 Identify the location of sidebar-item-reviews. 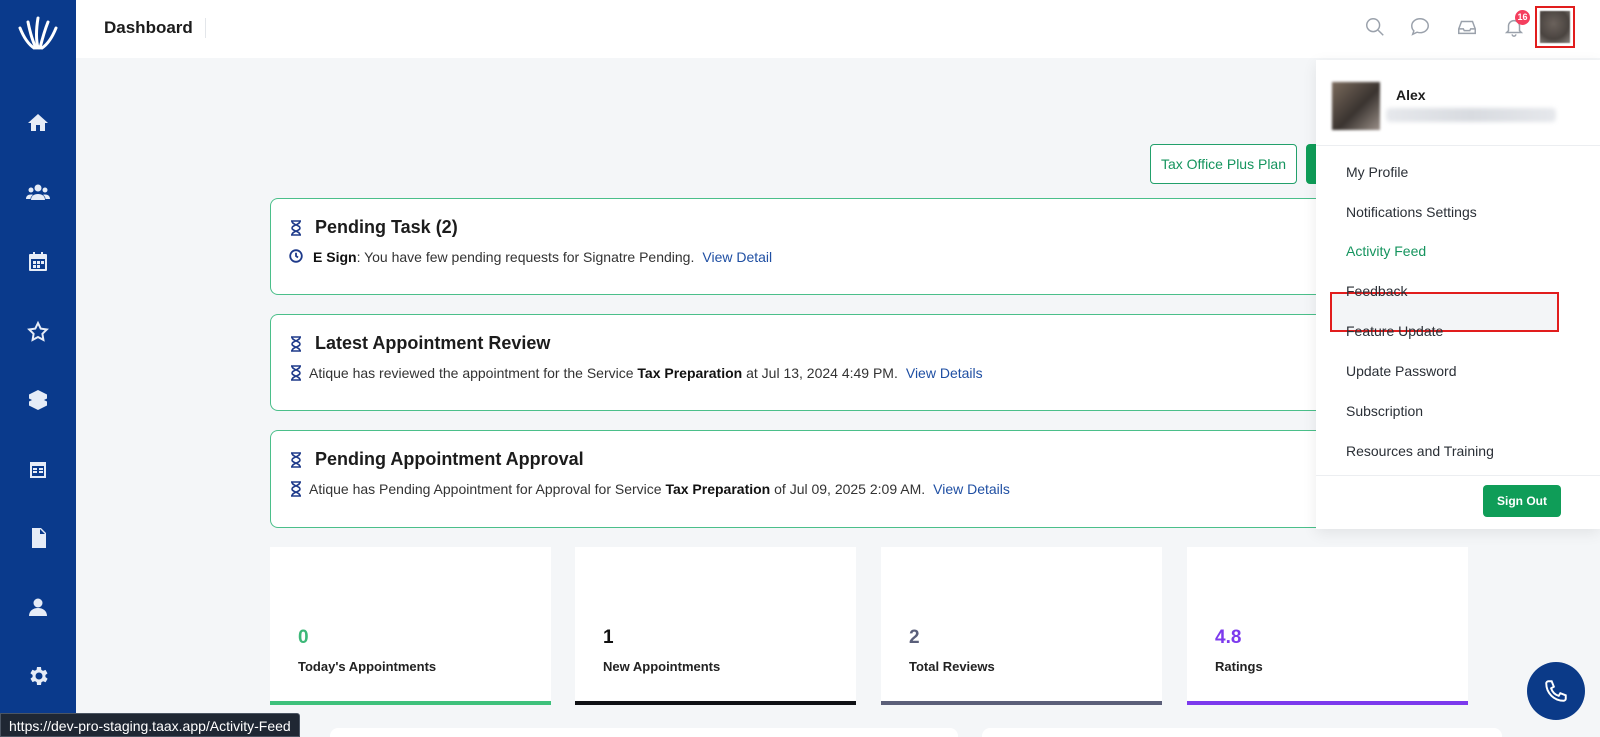
(38, 332).